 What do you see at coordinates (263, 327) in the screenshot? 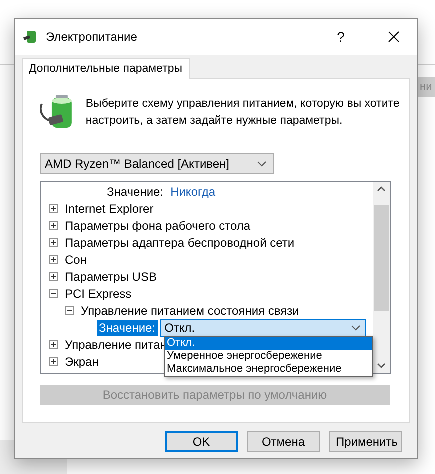
I see `value-dropdown: Откл.` at bounding box center [263, 327].